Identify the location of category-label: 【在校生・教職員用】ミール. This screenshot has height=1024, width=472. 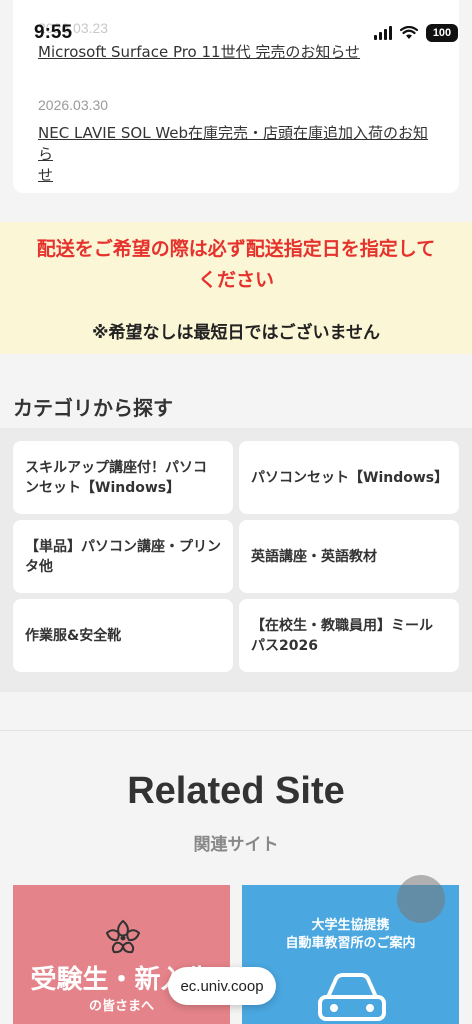
(342, 625).